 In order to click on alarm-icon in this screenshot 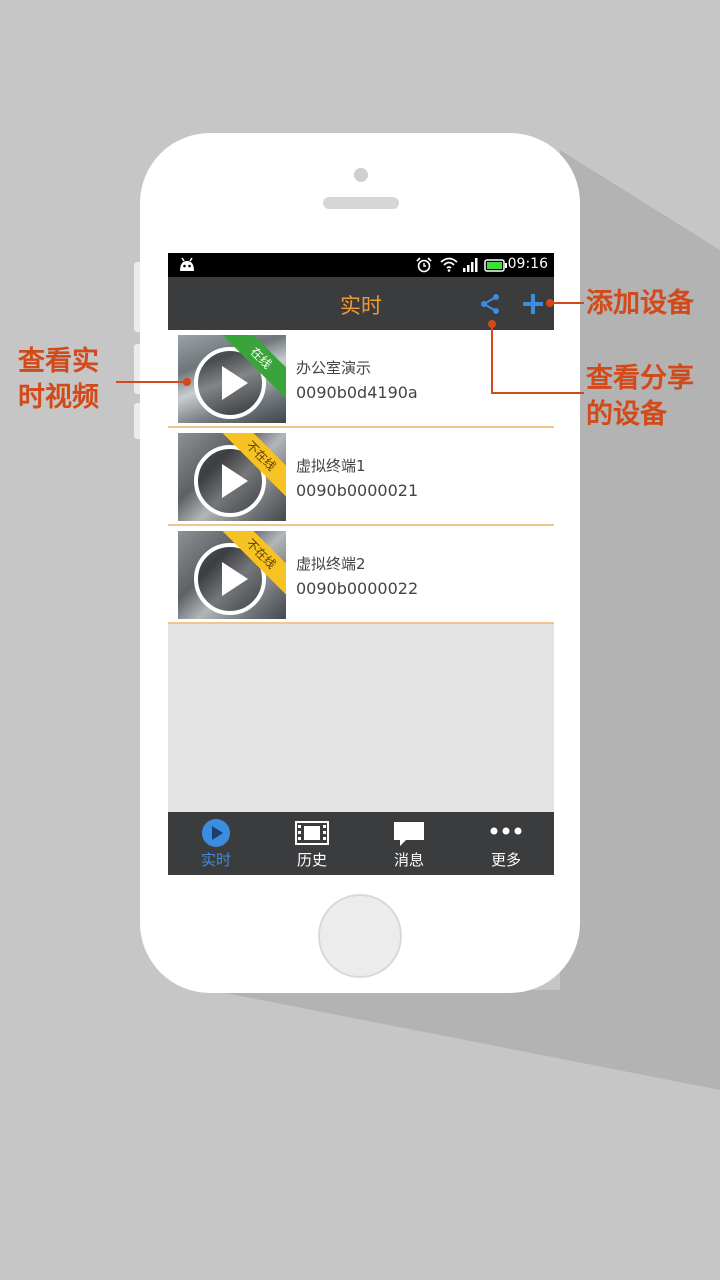, I will do `click(424, 265)`.